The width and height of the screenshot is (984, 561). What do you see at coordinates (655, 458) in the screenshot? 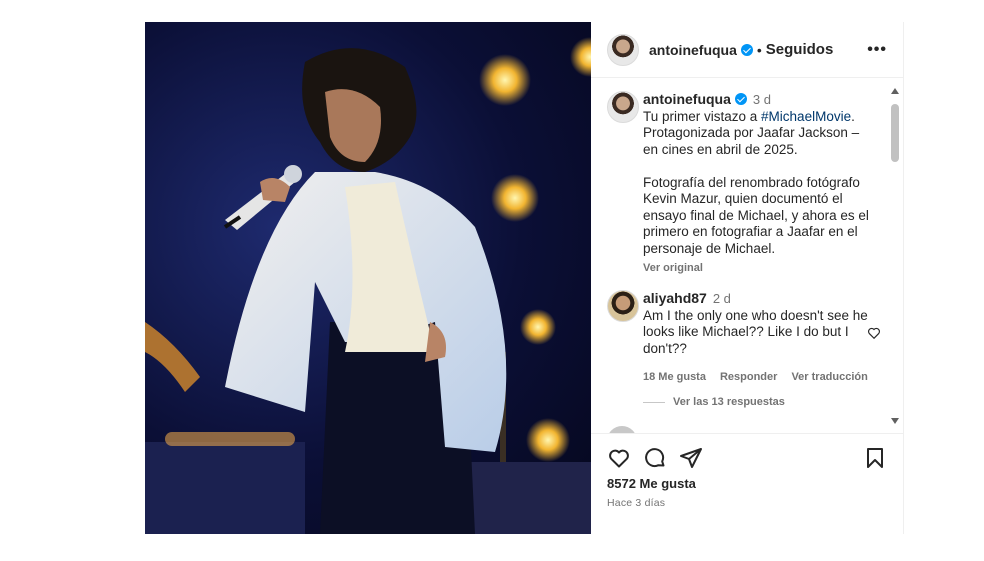
I see `comment-bubble-icon` at bounding box center [655, 458].